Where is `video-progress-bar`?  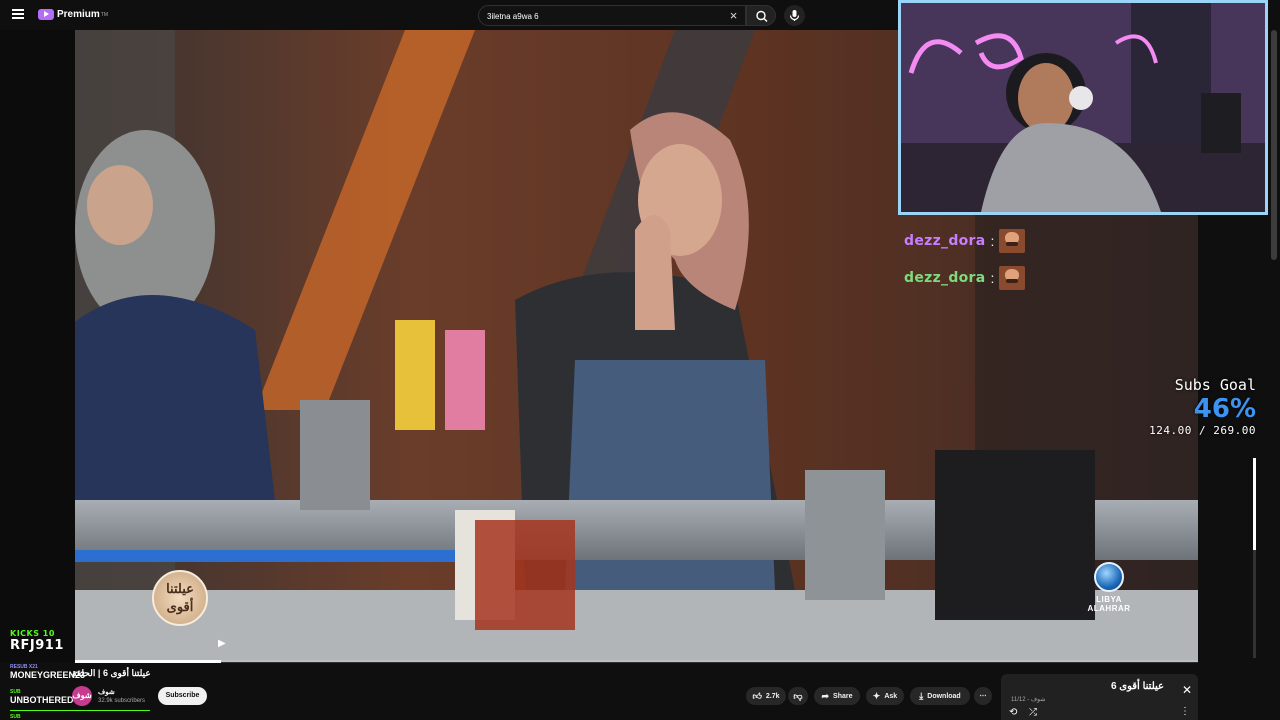 video-progress-bar is located at coordinates (636, 661).